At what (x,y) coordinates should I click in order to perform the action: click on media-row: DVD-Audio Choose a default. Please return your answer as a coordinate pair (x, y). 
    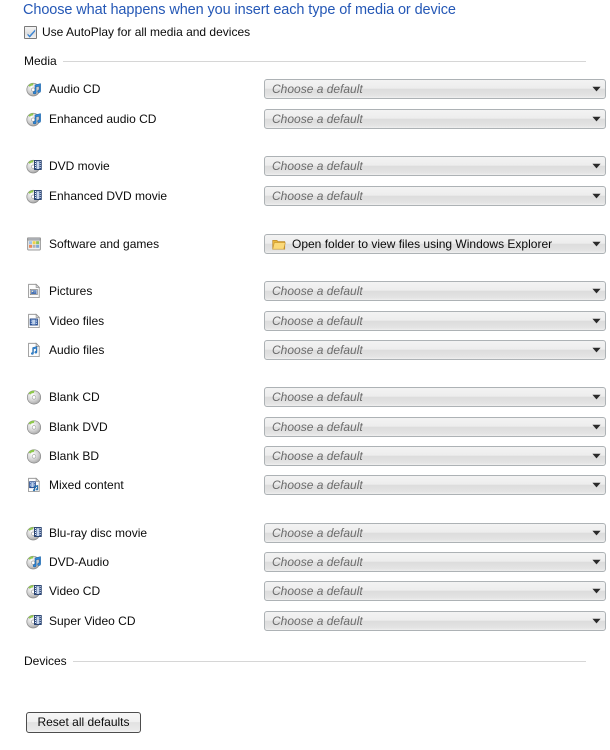
    Looking at the image, I should click on (315, 562).